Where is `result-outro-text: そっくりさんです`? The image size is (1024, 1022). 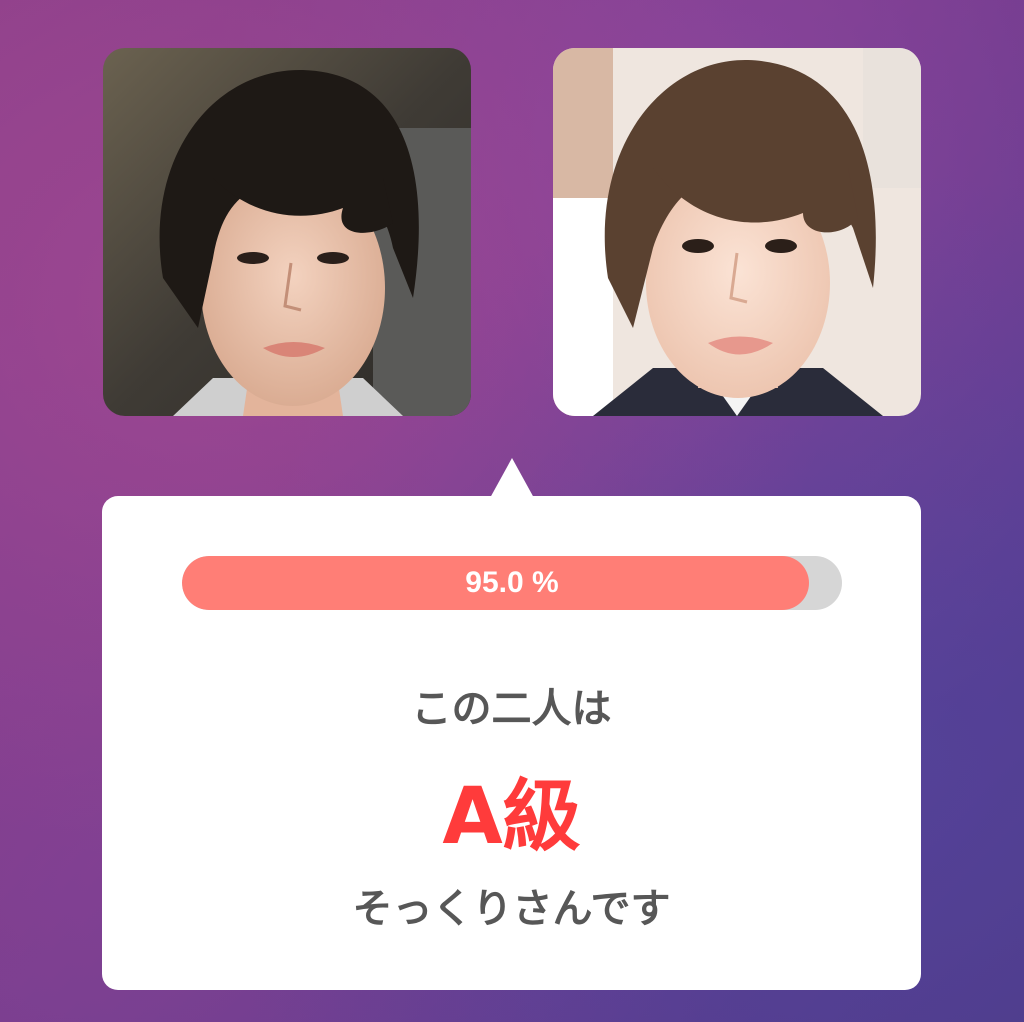 result-outro-text: そっくりさんです is located at coordinates (511, 909).